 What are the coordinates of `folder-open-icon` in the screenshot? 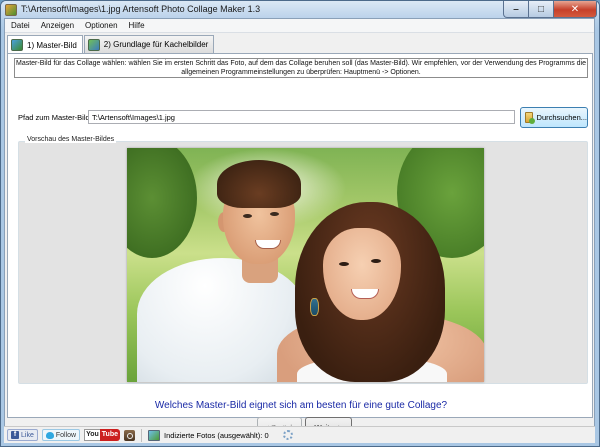 It's located at (530, 118).